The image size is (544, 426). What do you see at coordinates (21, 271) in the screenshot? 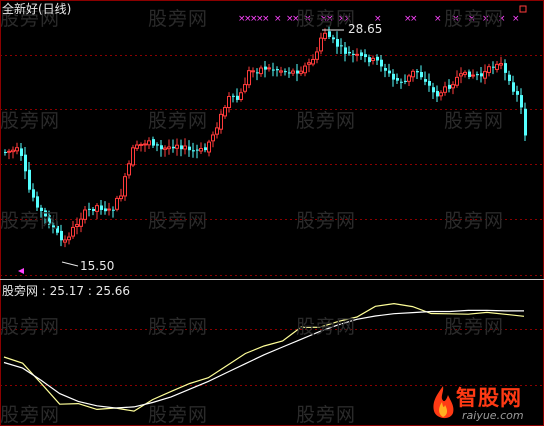
I see `signal-arrow` at bounding box center [21, 271].